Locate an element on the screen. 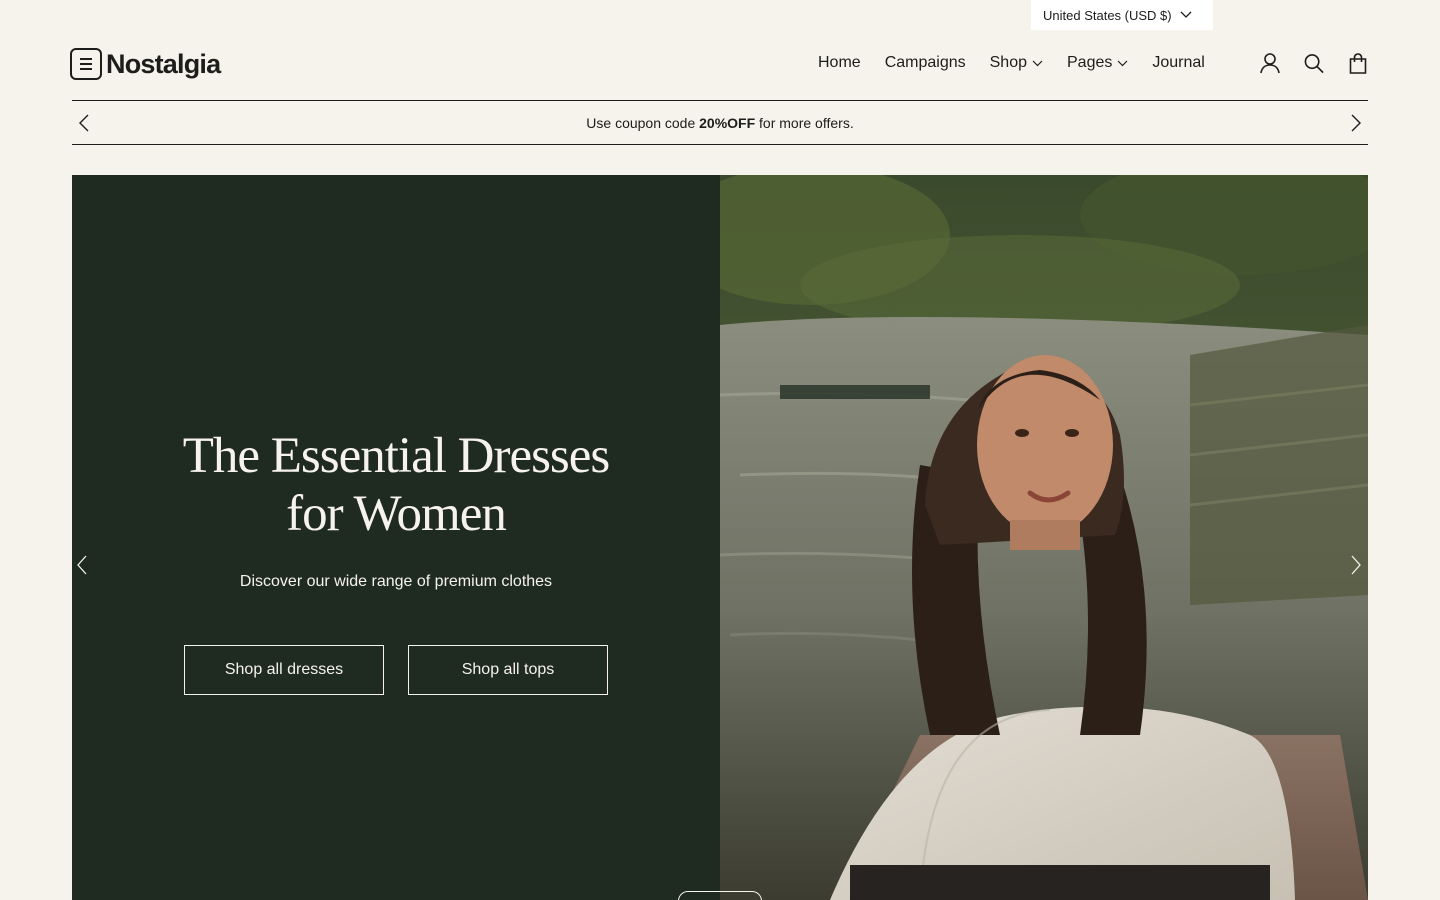 This screenshot has width=1440, height=900. announcement-prefix: Use coupon code is located at coordinates (643, 122).